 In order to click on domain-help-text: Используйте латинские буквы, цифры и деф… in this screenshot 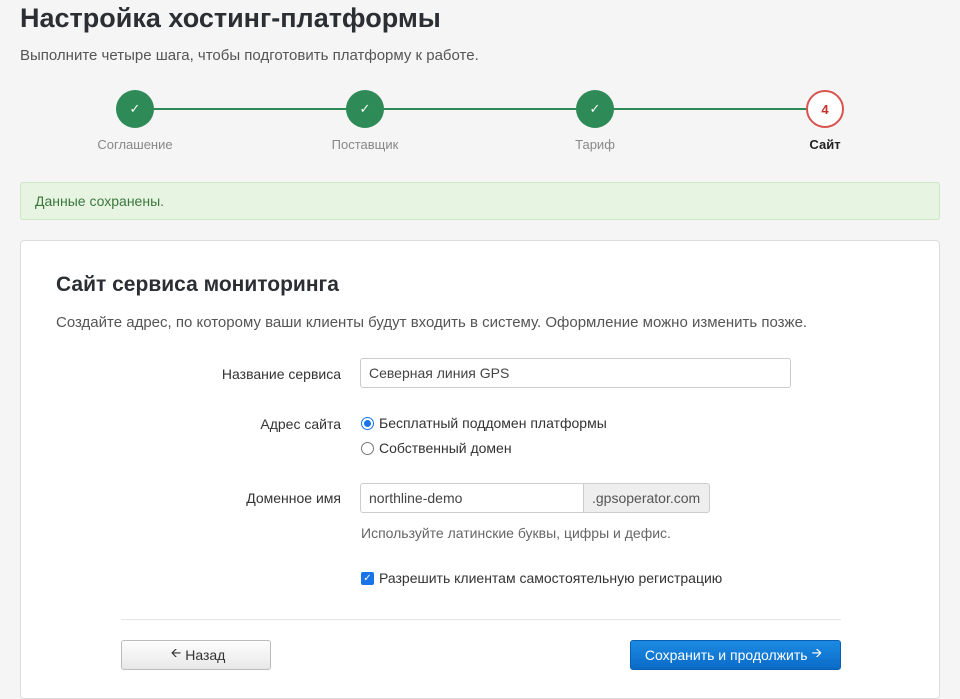, I will do `click(516, 533)`.